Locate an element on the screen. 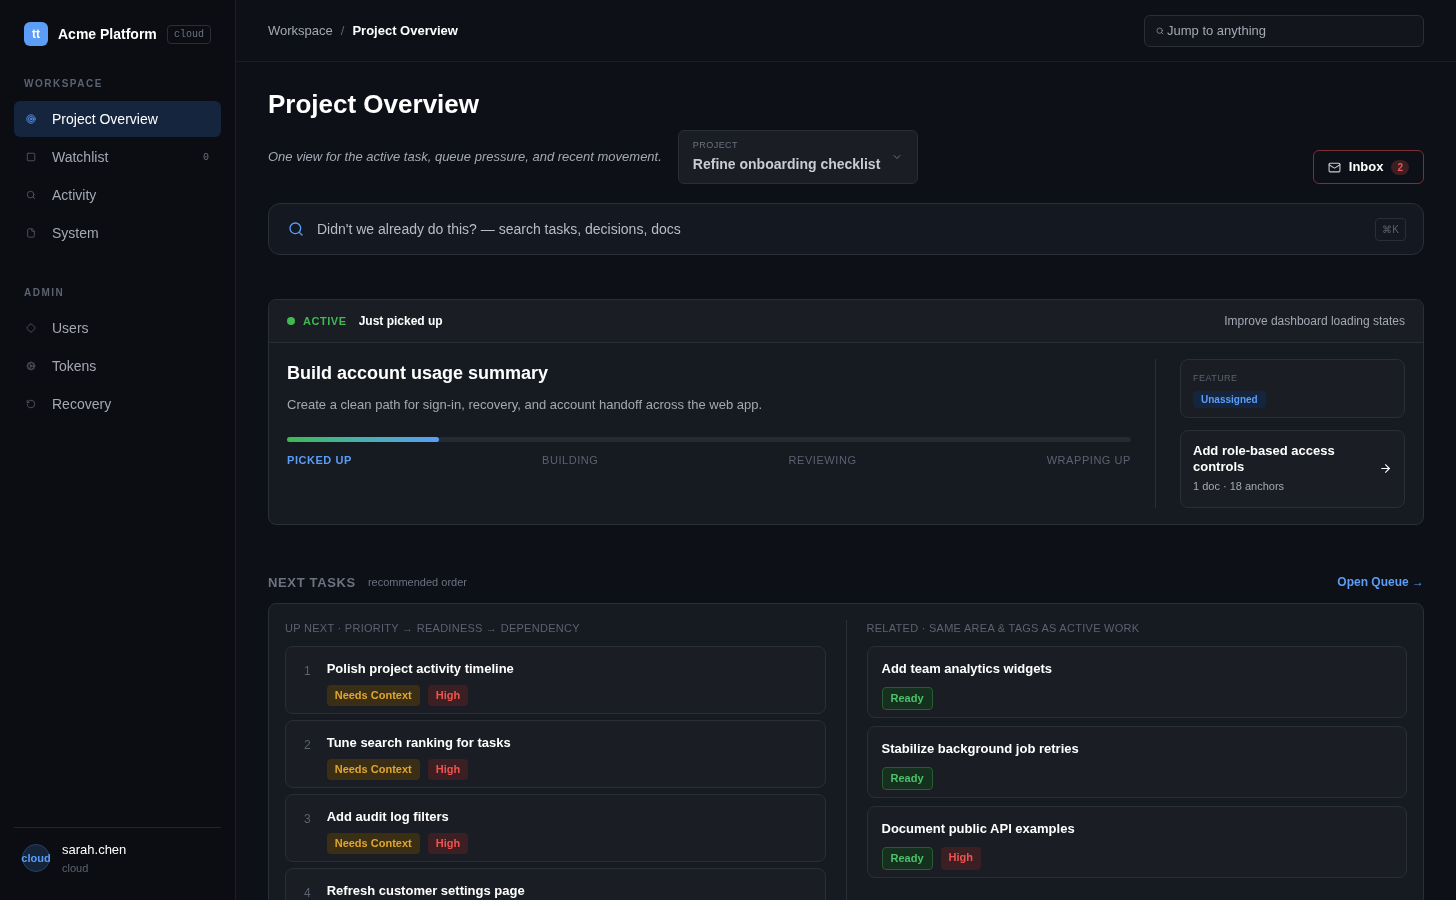 The height and width of the screenshot is (900, 1456). sidebar-item: System is located at coordinates (117, 233).